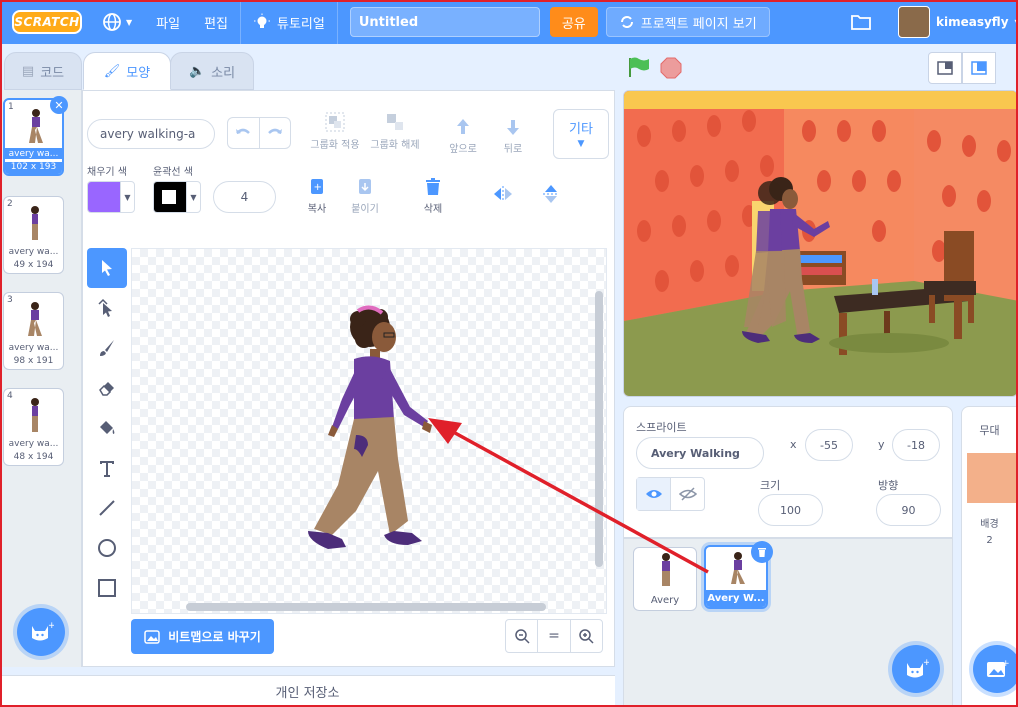  I want to click on costume-name-input: avery walking-a, so click(151, 134).